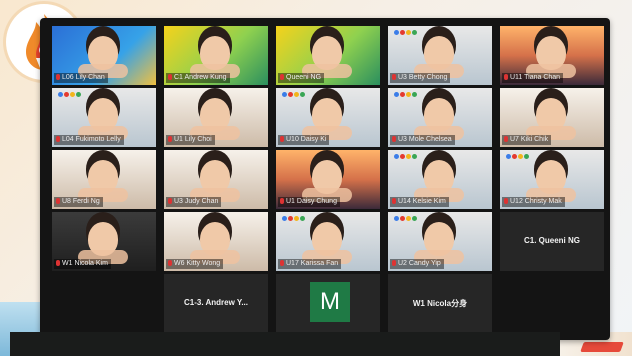  I want to click on participant-tile: W1 Nicola Kim, so click(104, 241).